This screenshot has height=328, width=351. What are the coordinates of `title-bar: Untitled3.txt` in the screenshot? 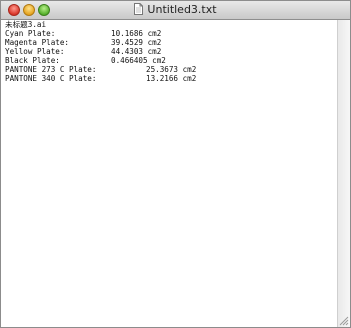 It's located at (175, 10).